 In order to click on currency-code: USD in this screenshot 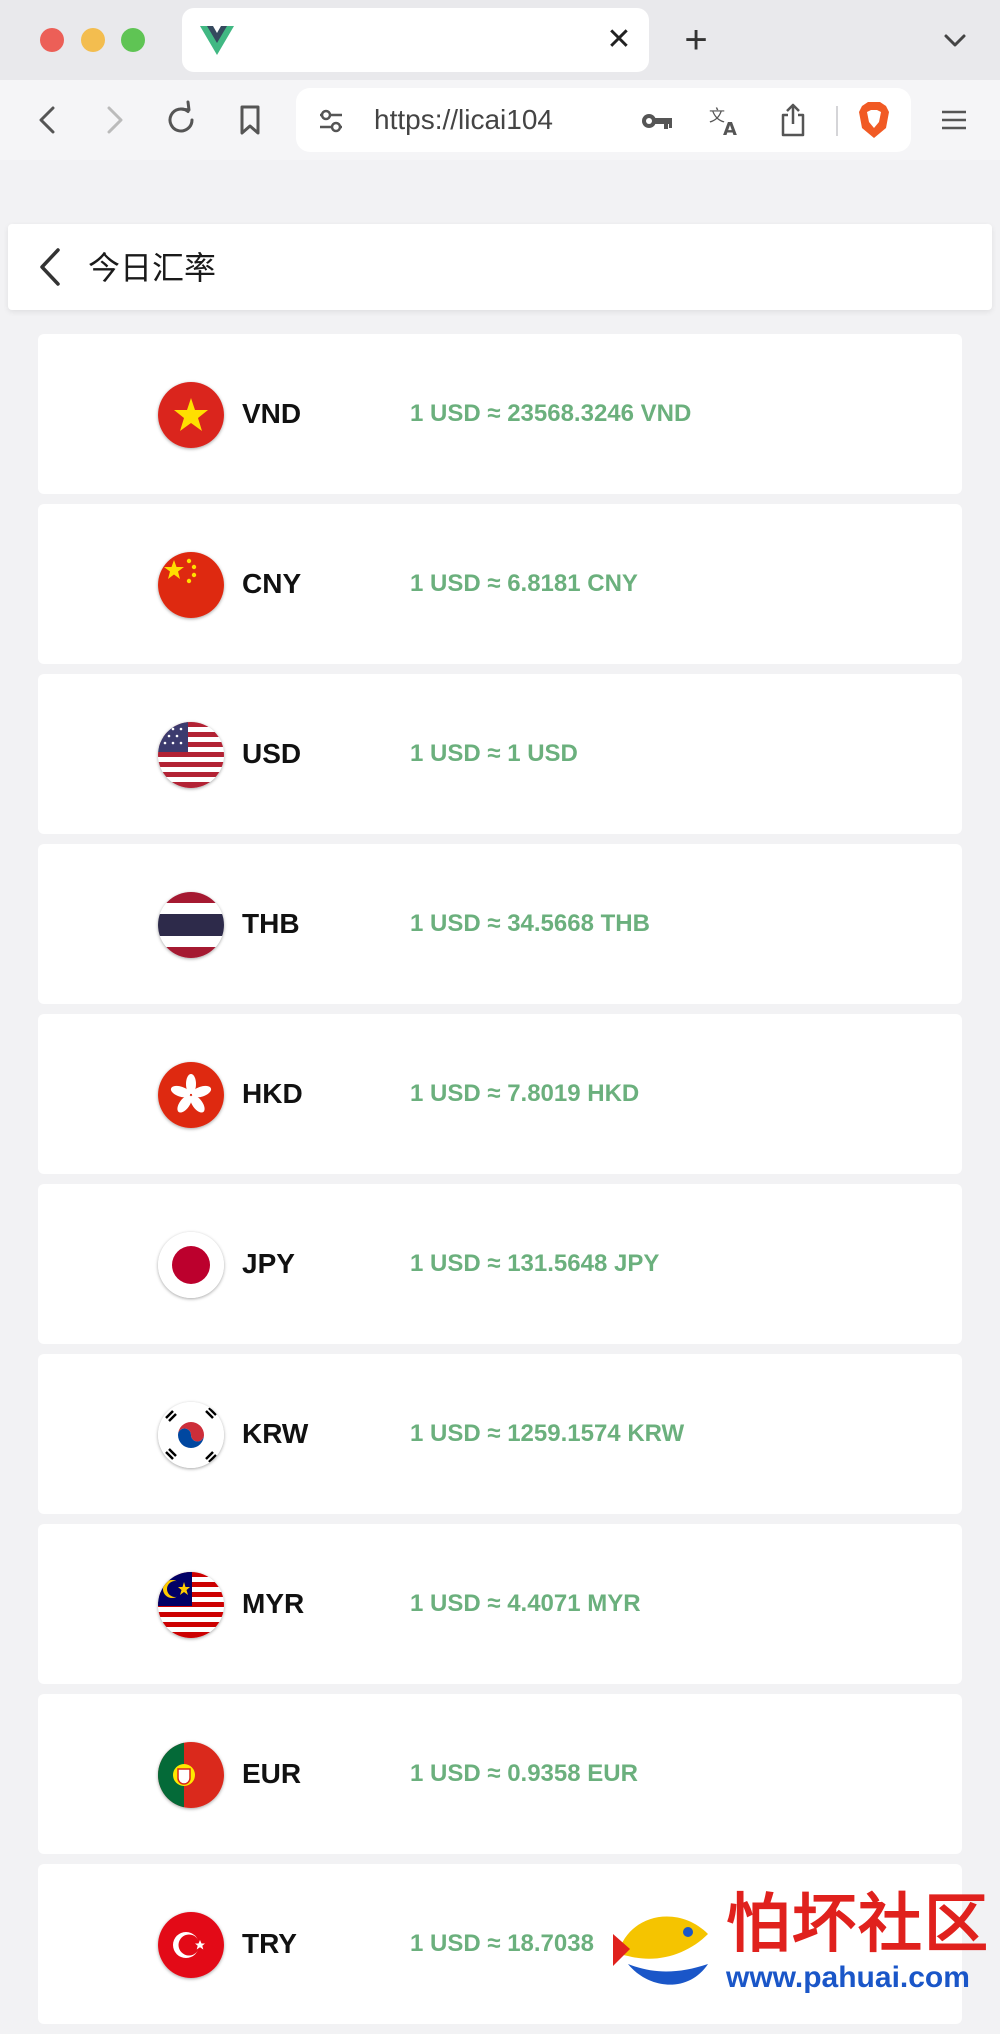, I will do `click(272, 753)`.